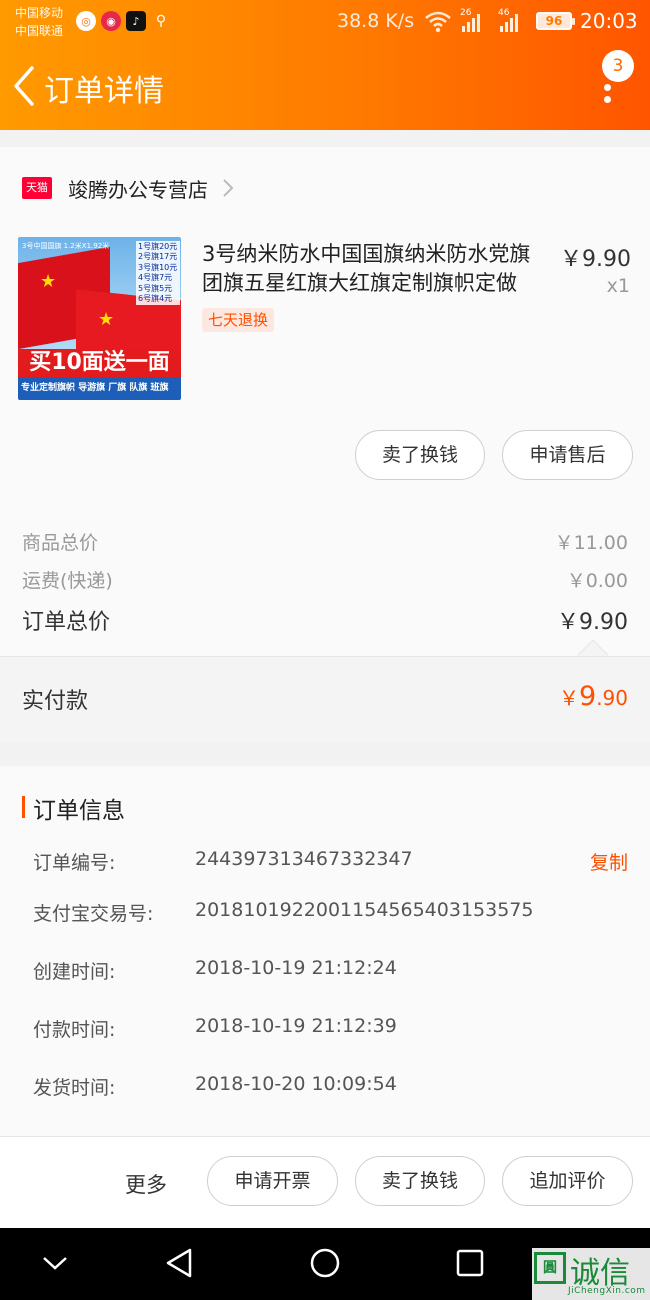 This screenshot has height=1300, width=650. What do you see at coordinates (569, 698) in the screenshot?
I see `payment-currency: ￥` at bounding box center [569, 698].